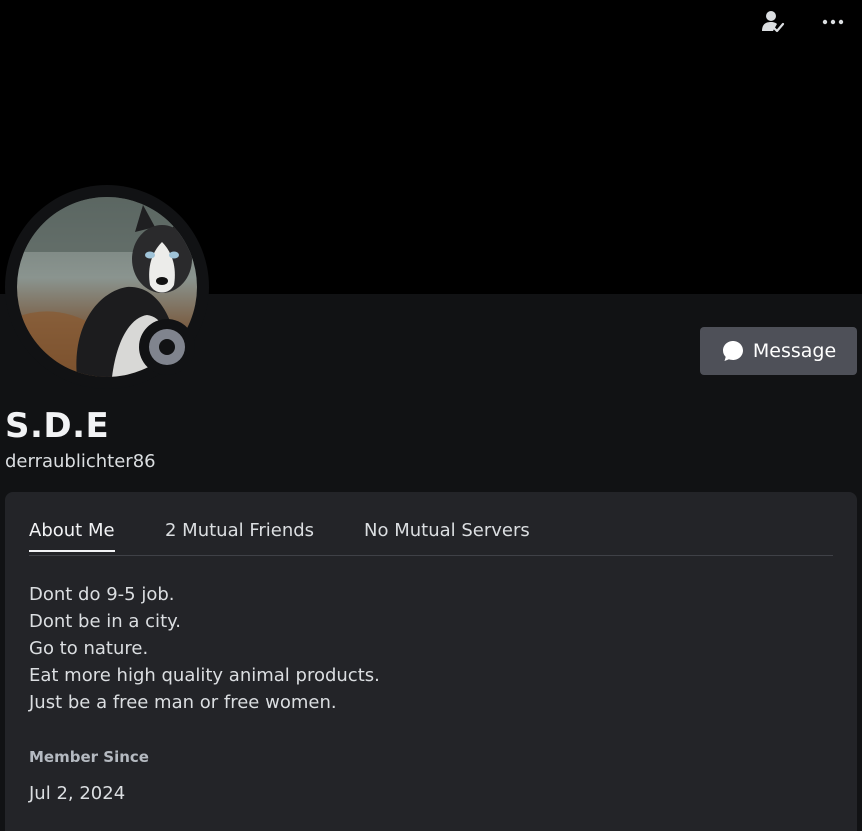  Describe the element at coordinates (102, 594) in the screenshot. I see `bio-line: Dont do 9-5 job.` at that location.